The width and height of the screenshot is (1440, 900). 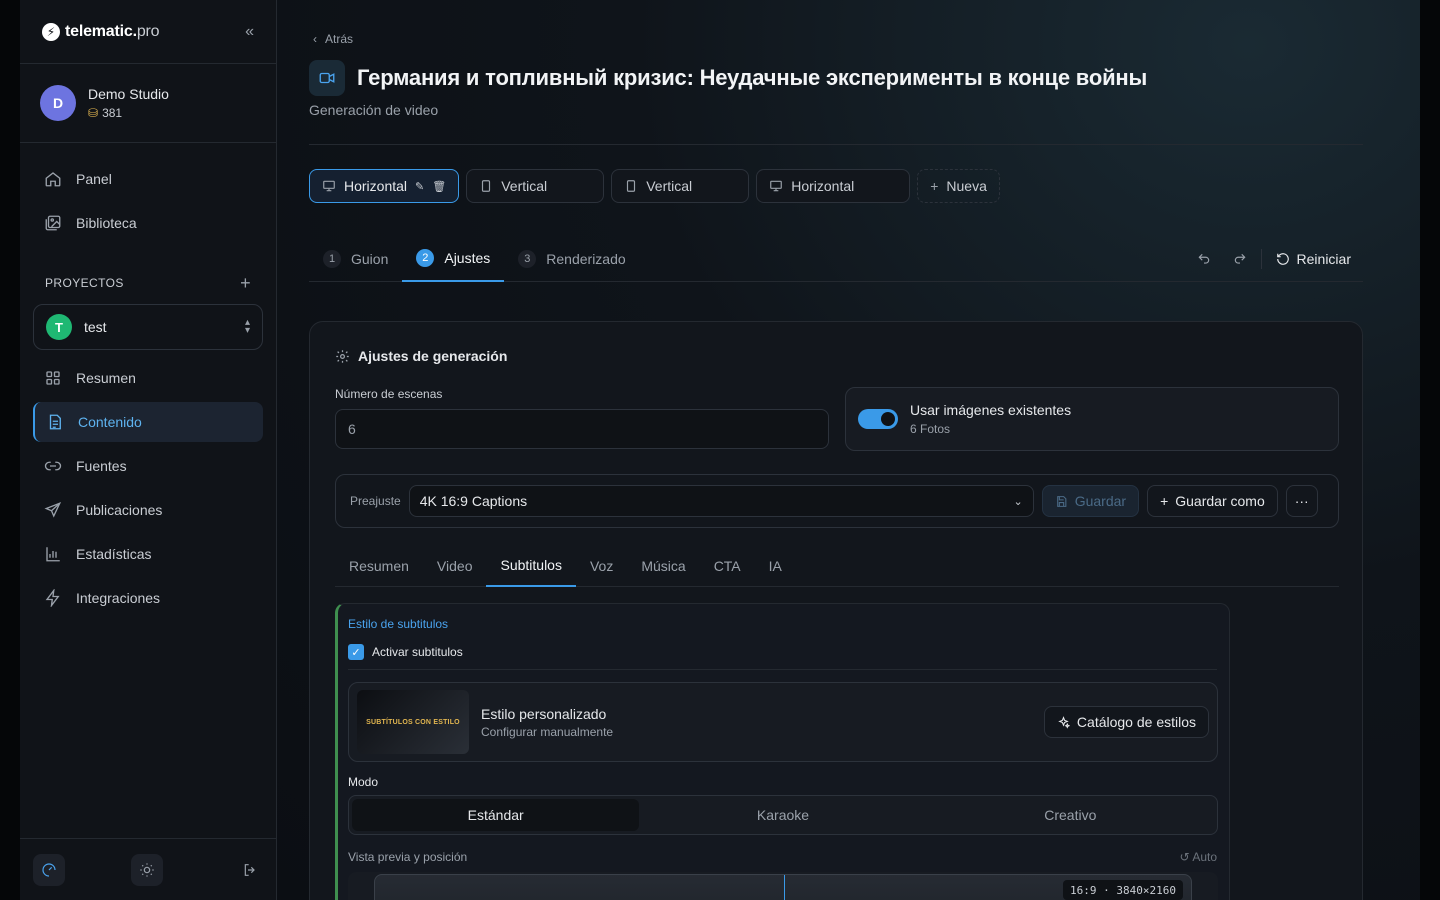 What do you see at coordinates (527, 258) in the screenshot?
I see `step-number: 3` at bounding box center [527, 258].